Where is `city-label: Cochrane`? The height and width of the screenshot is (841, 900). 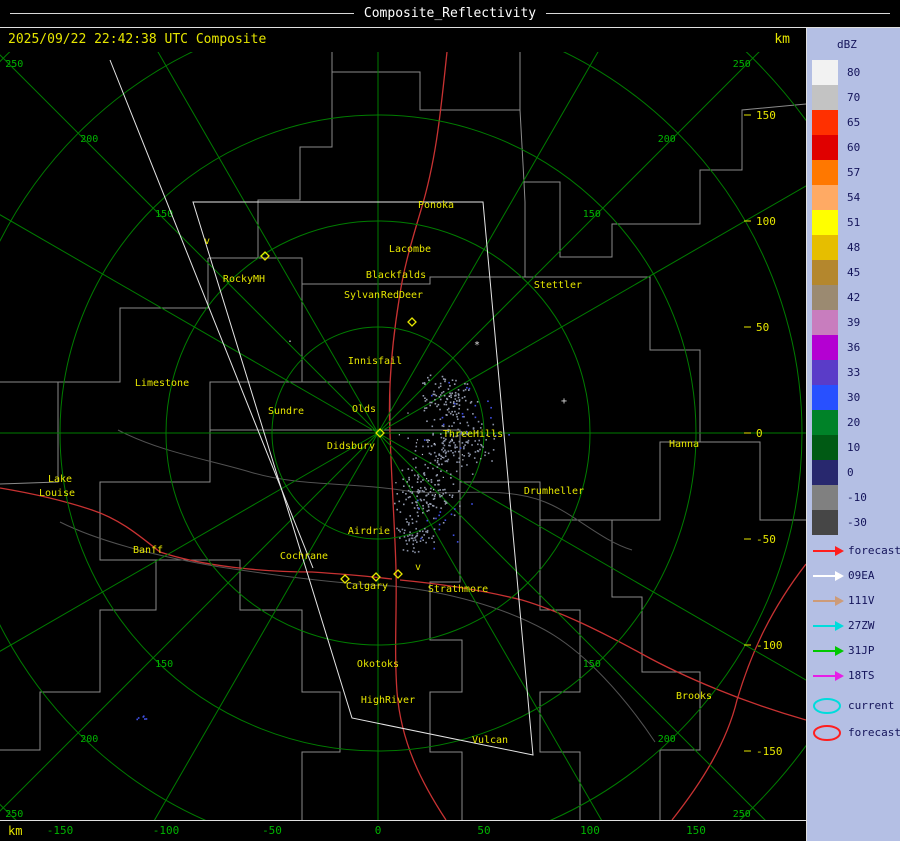 city-label: Cochrane is located at coordinates (304, 556).